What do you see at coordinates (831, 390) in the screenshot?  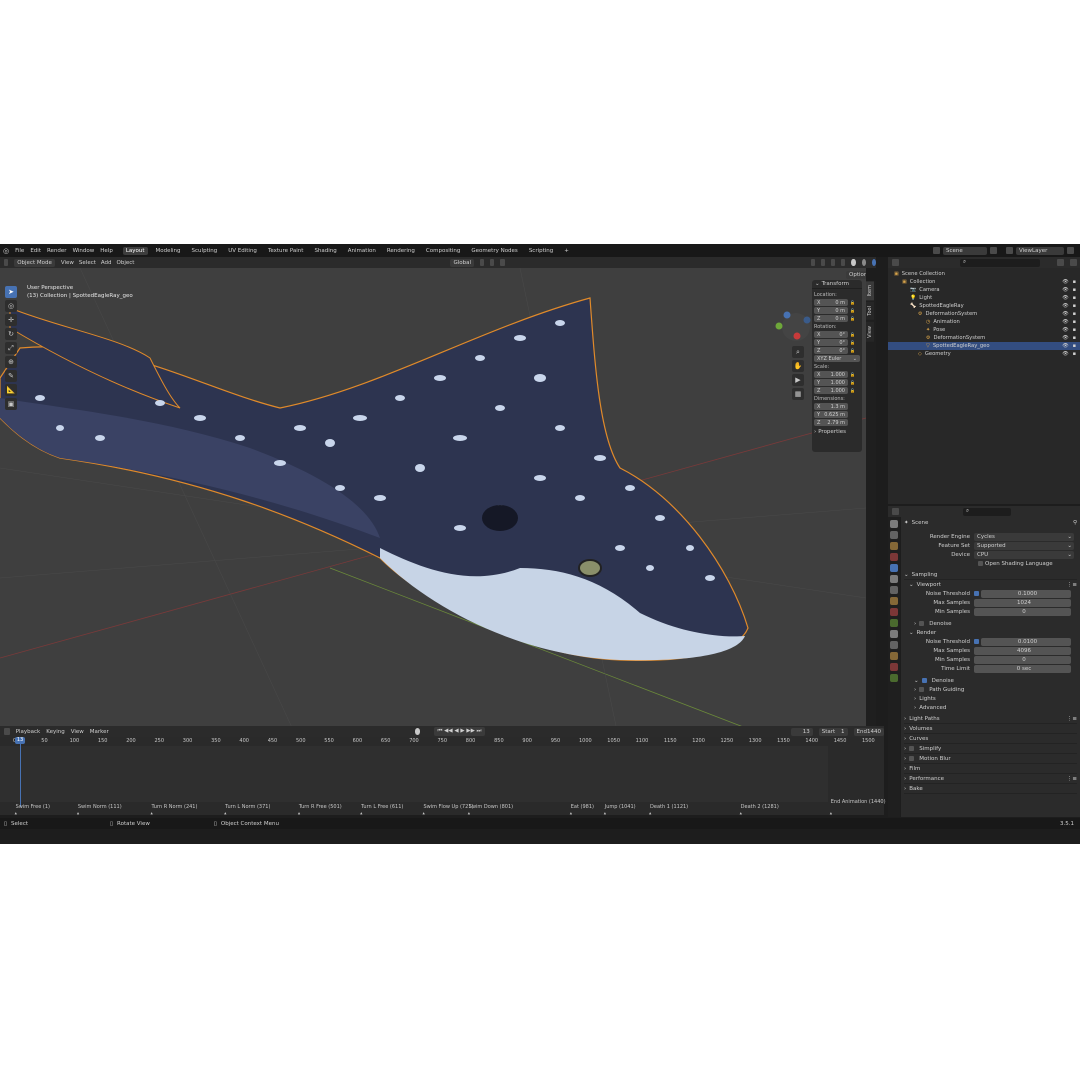 I see `scale-z-field: Z 1.000` at bounding box center [831, 390].